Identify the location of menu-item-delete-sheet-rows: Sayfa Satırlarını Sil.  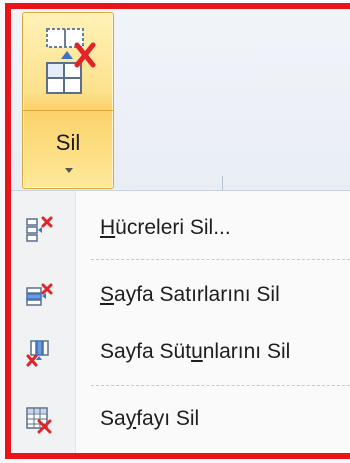
(180, 296).